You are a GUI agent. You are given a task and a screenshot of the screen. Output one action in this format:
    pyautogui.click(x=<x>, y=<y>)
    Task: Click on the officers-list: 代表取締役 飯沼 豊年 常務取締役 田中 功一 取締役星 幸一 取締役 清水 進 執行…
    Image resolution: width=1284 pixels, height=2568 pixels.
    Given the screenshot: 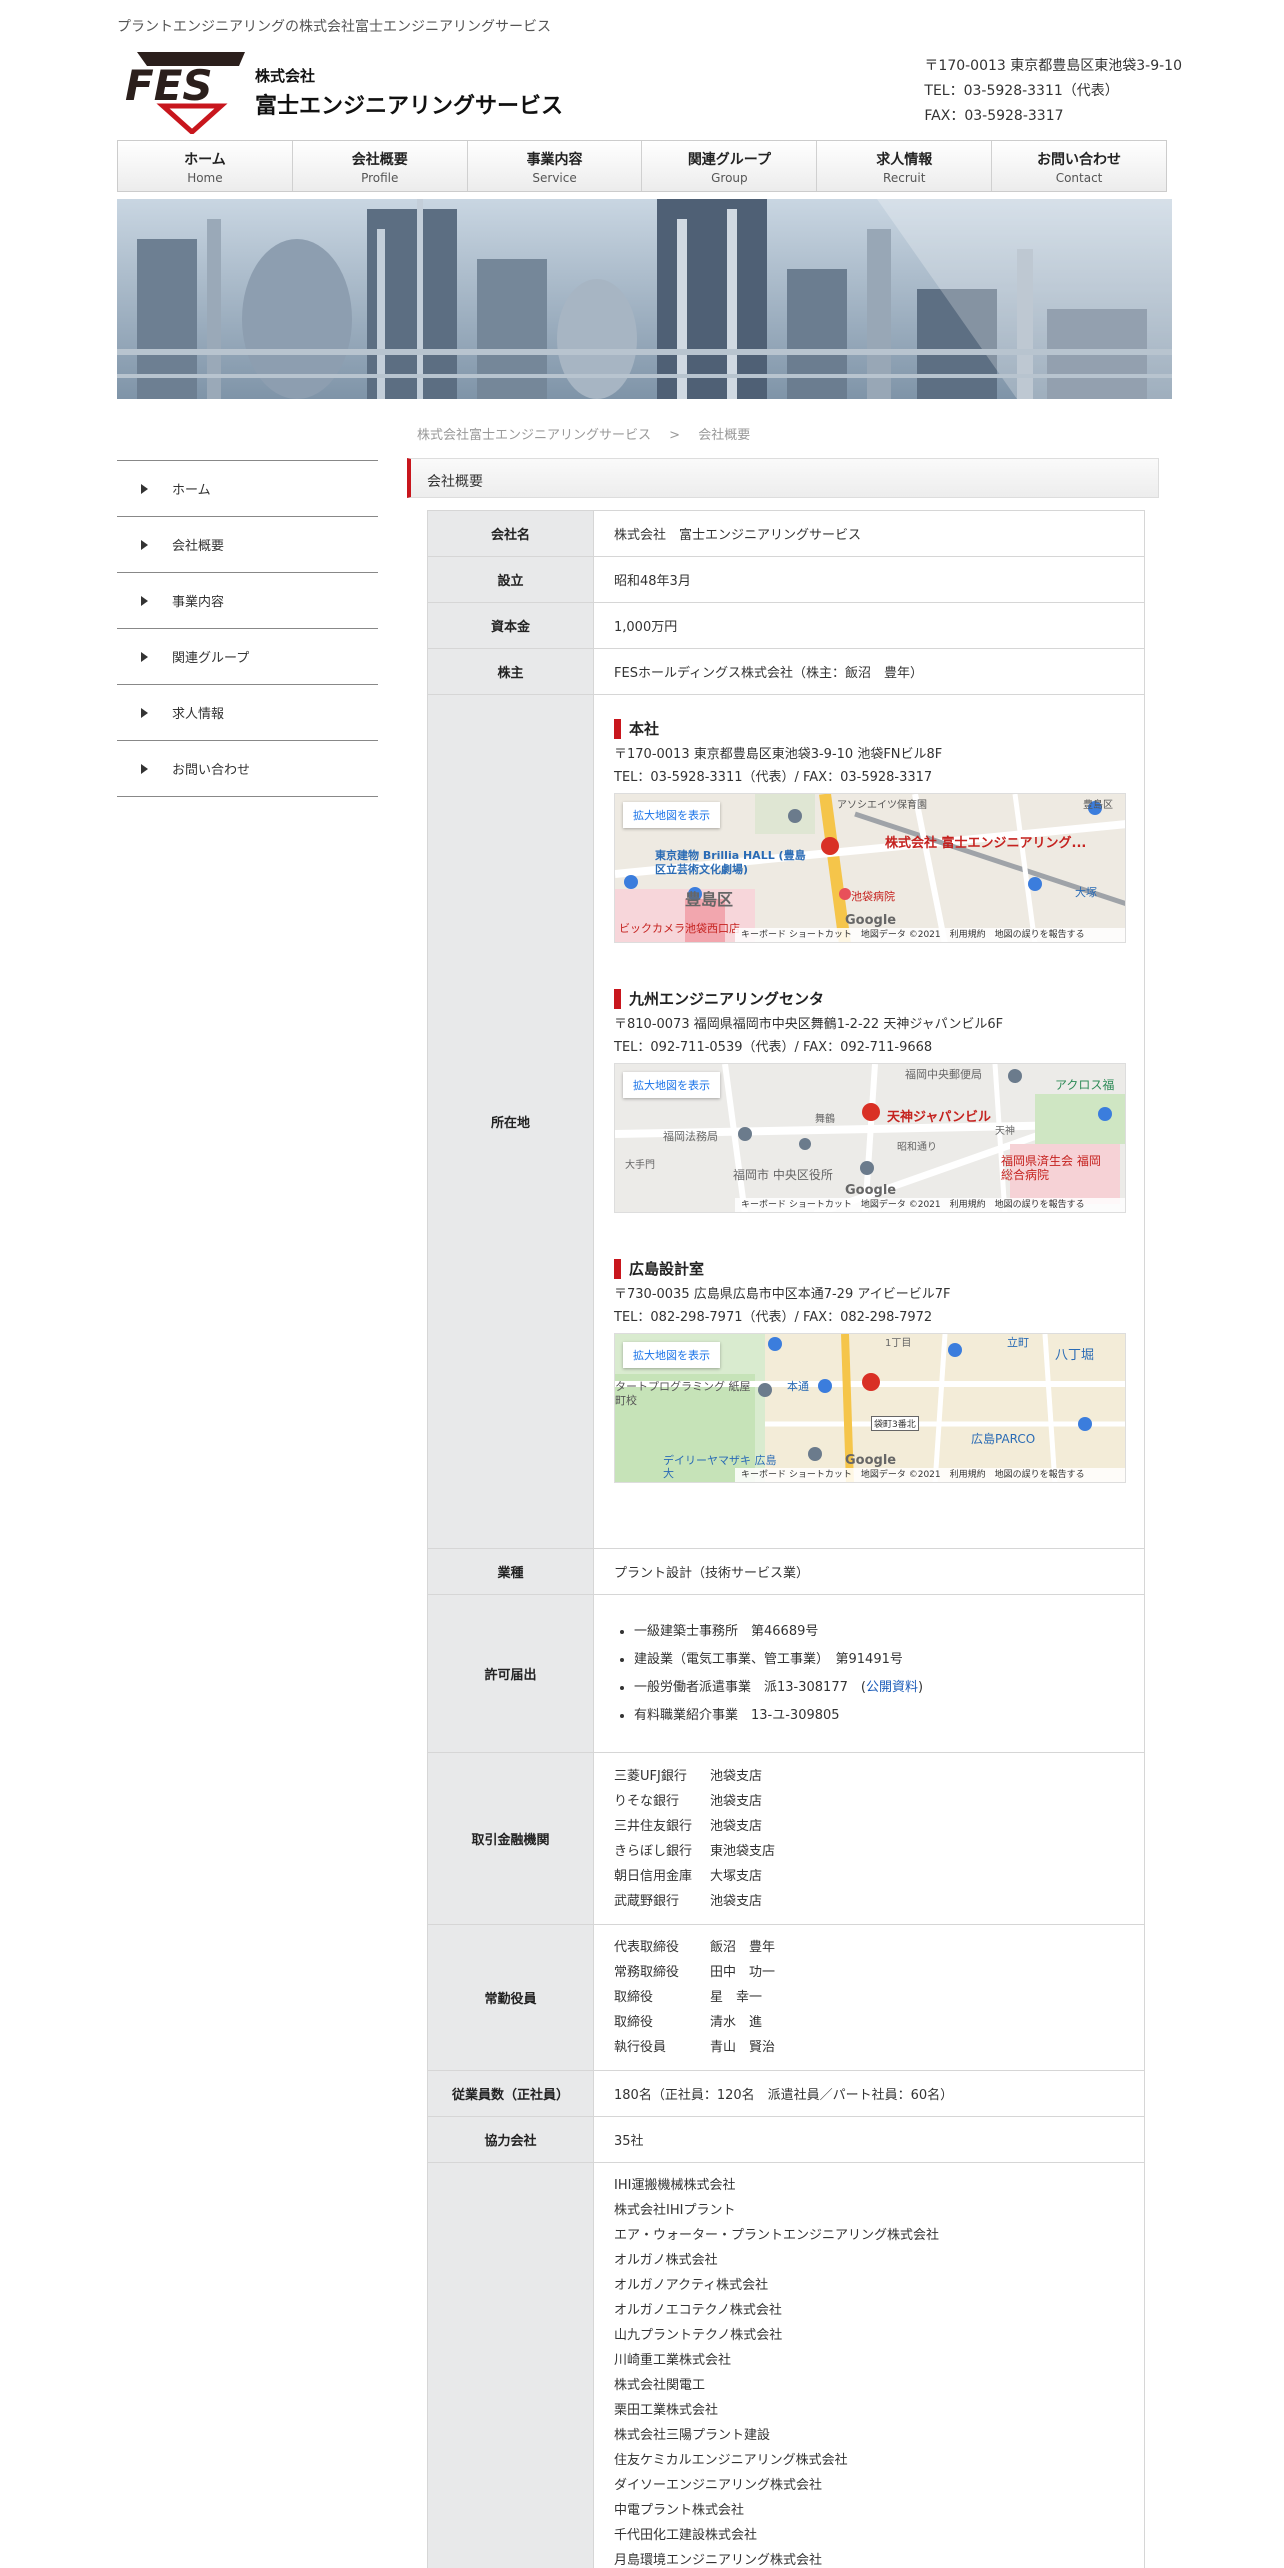 What is the action you would take?
    pyautogui.click(x=879, y=1997)
    